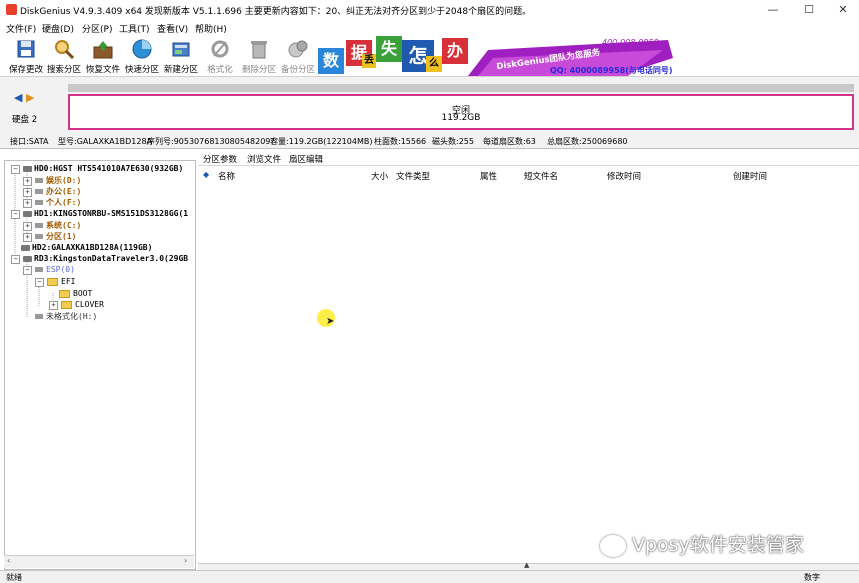  What do you see at coordinates (11, 9) in the screenshot?
I see `app-logo-icon` at bounding box center [11, 9].